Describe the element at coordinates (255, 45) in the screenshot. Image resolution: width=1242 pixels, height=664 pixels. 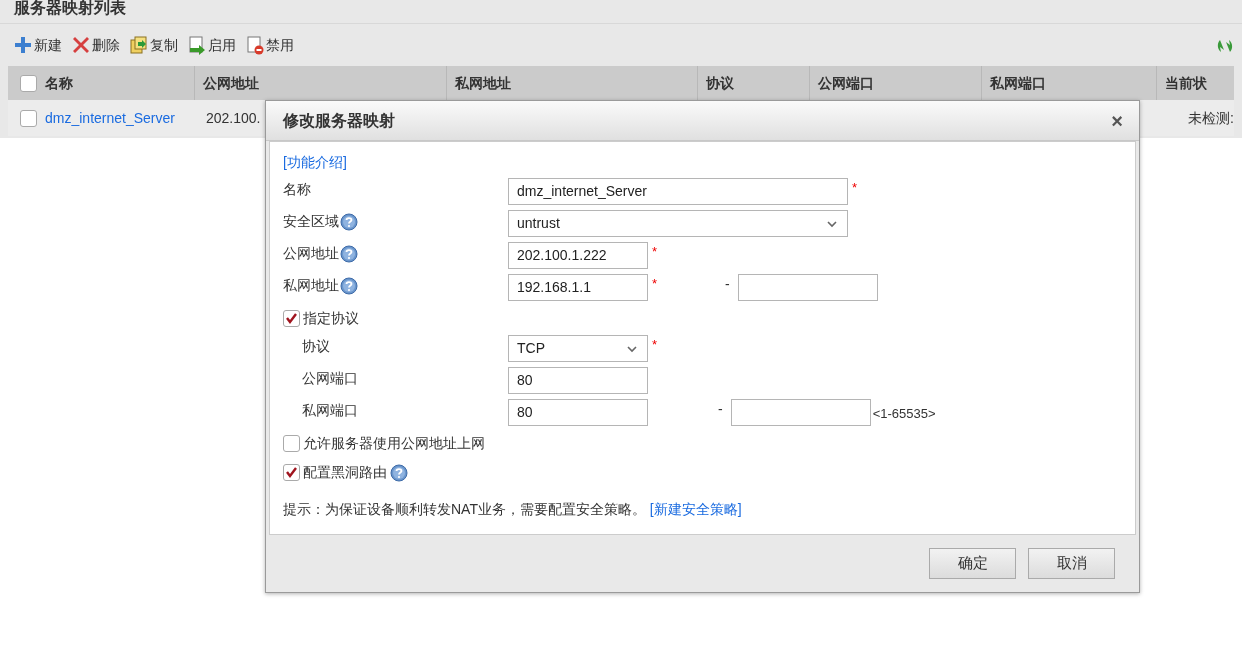
I see `document-minus-icon` at that location.